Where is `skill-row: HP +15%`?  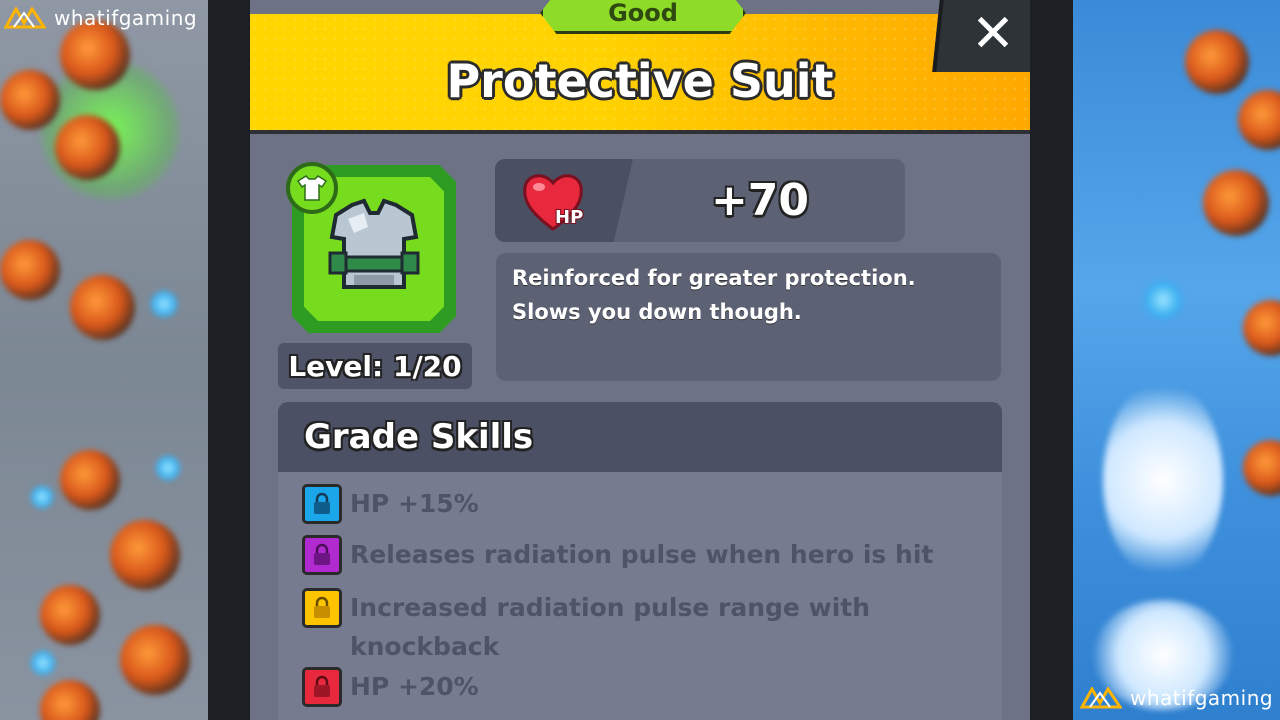 skill-row: HP +15% is located at coordinates (626, 504).